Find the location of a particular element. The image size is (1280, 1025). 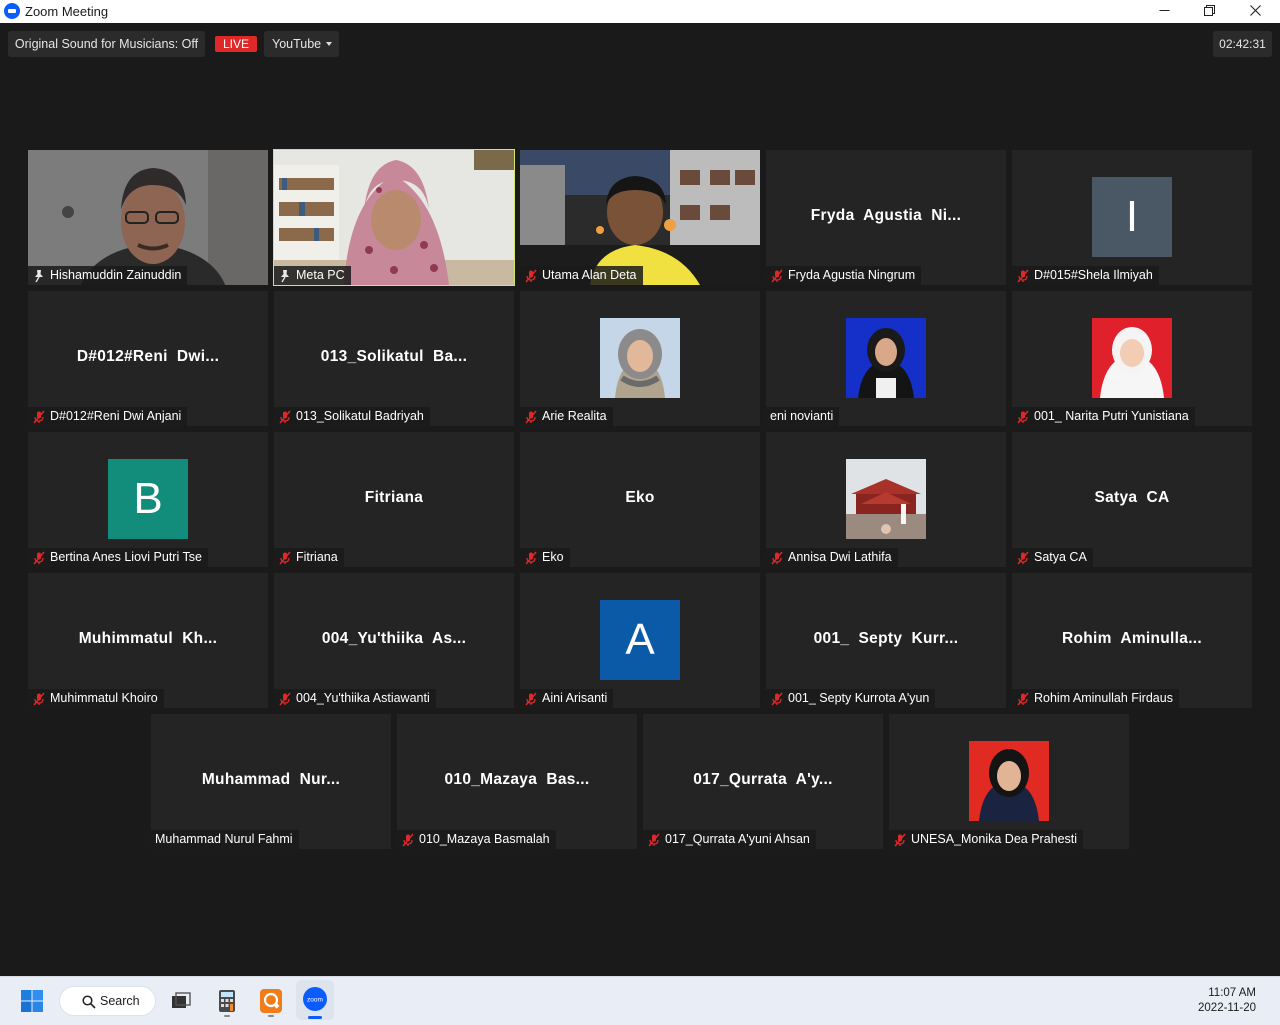

participant-name: Utama Alan Deta is located at coordinates (589, 275).